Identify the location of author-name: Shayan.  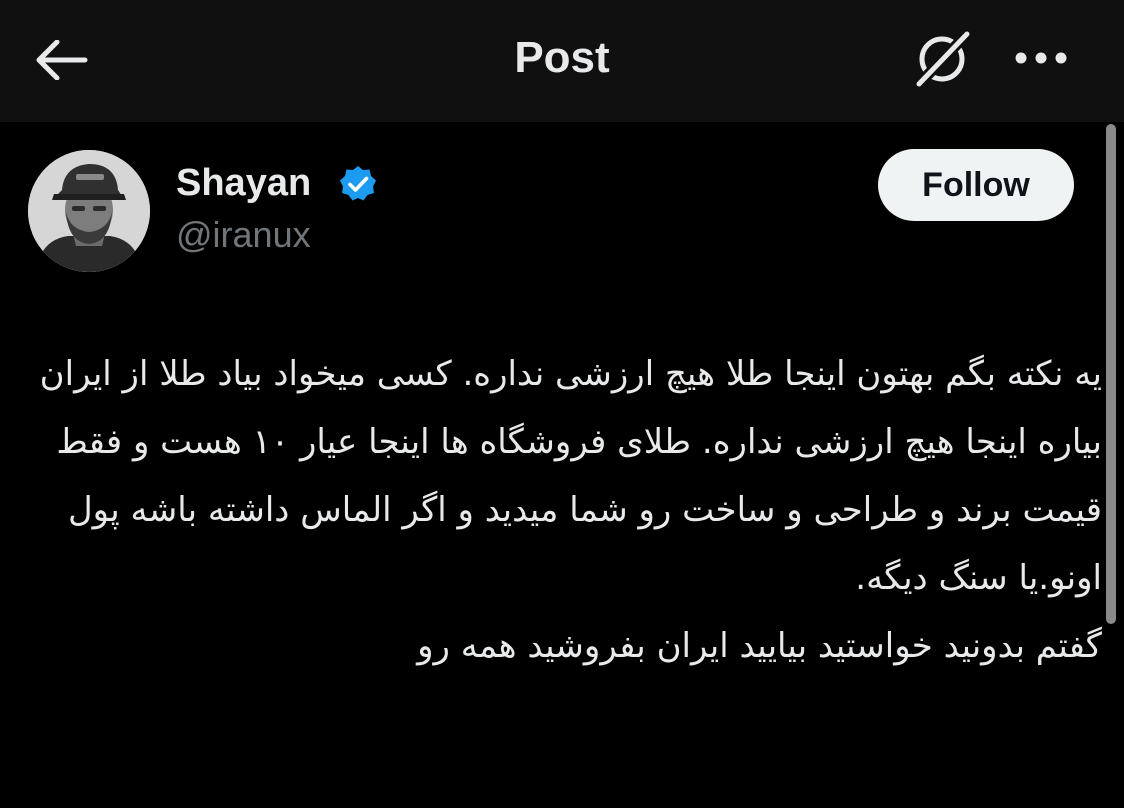
(243, 183).